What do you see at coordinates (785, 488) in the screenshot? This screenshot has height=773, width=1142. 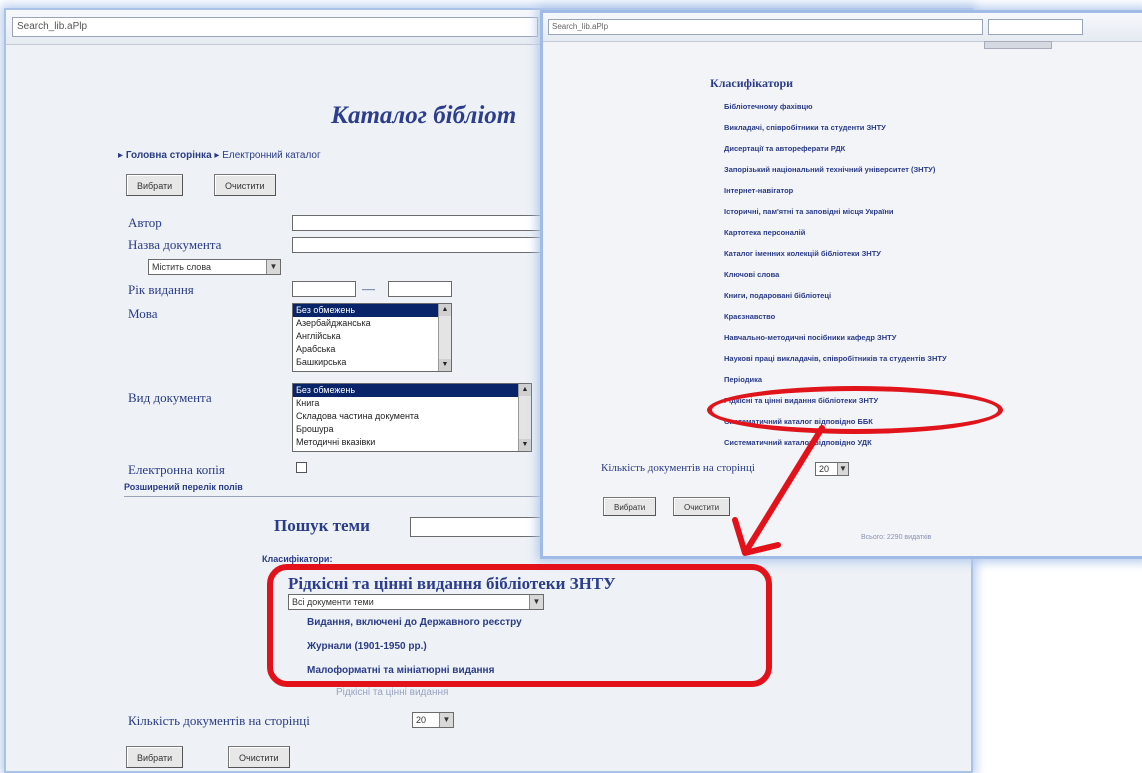 I see `arrow-shaft` at bounding box center [785, 488].